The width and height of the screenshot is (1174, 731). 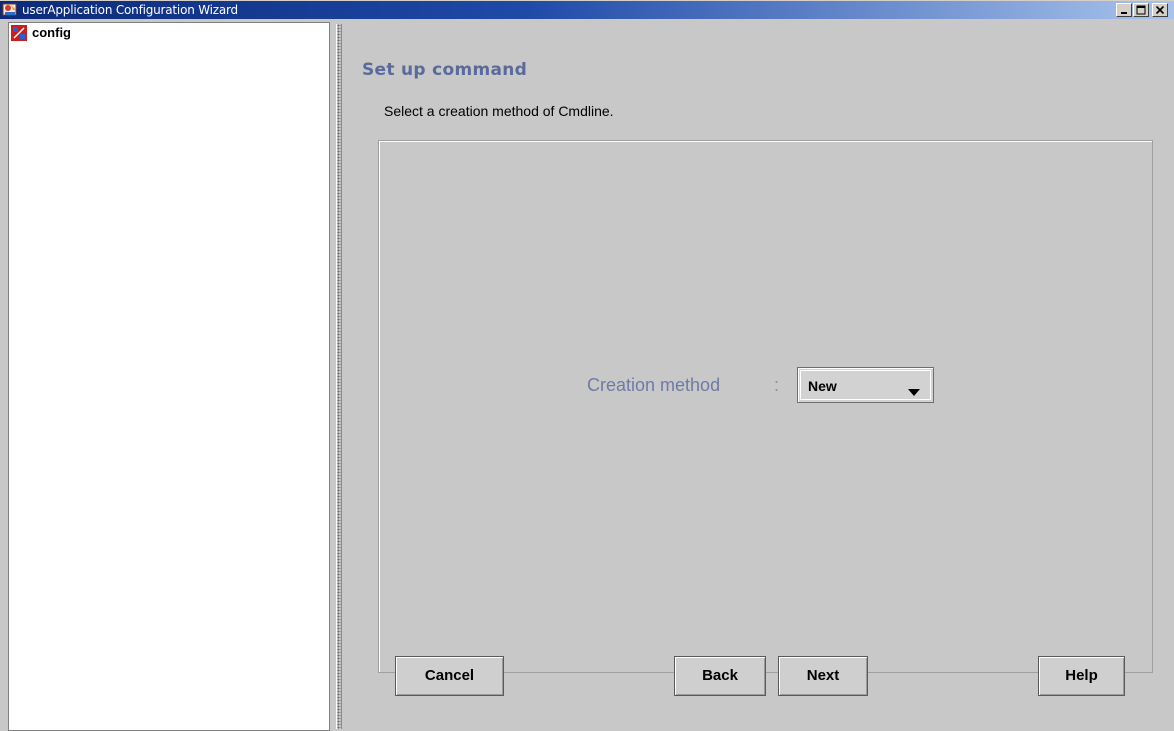 I want to click on minimize-button, so click(x=1124, y=10).